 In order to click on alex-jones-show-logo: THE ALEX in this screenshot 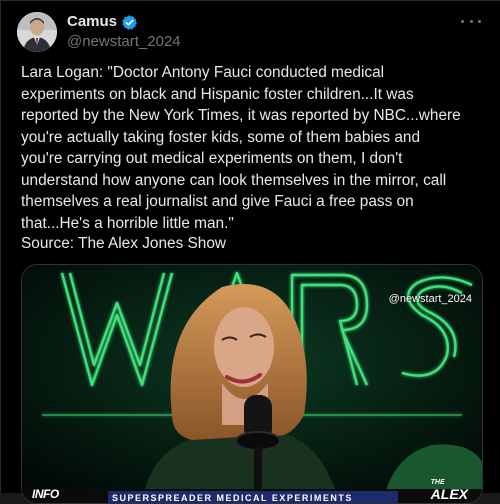, I will do `click(449, 490)`.